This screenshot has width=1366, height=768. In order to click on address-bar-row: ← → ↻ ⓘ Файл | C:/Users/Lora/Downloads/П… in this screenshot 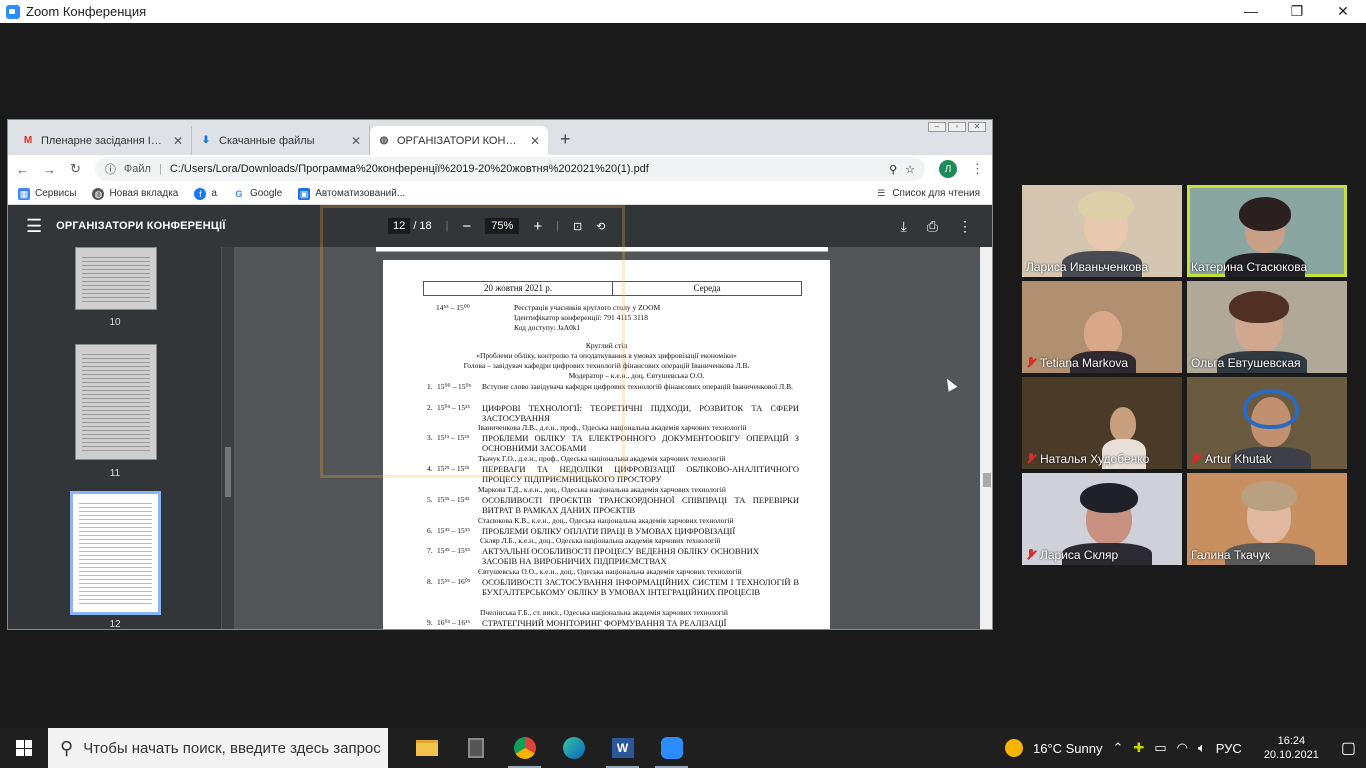, I will do `click(500, 169)`.